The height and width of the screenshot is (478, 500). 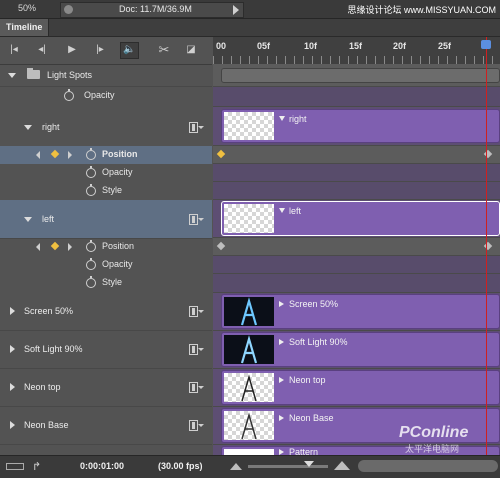 I want to click on clip-name: left, so click(x=295, y=211).